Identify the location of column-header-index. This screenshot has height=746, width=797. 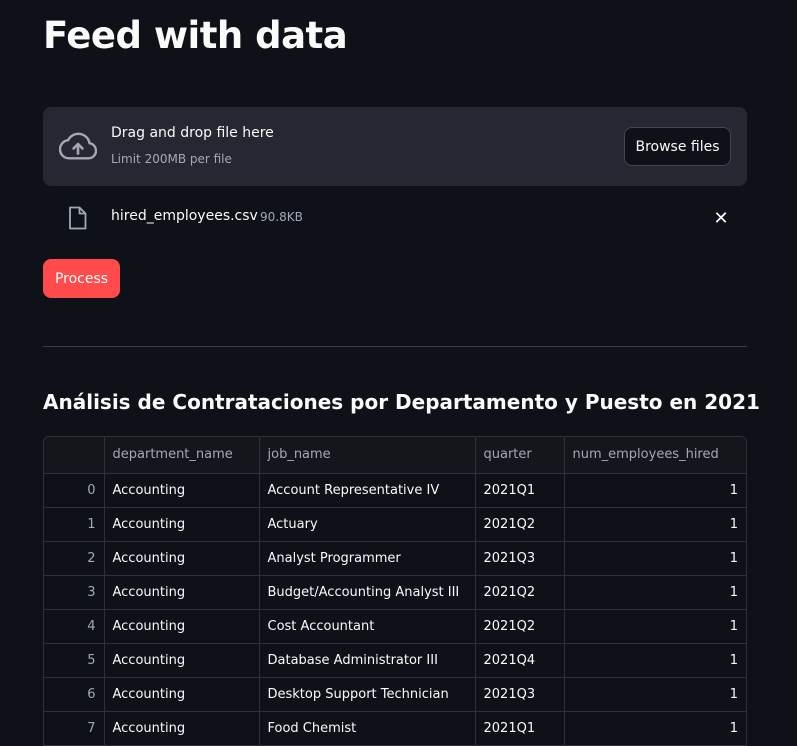
(74, 455).